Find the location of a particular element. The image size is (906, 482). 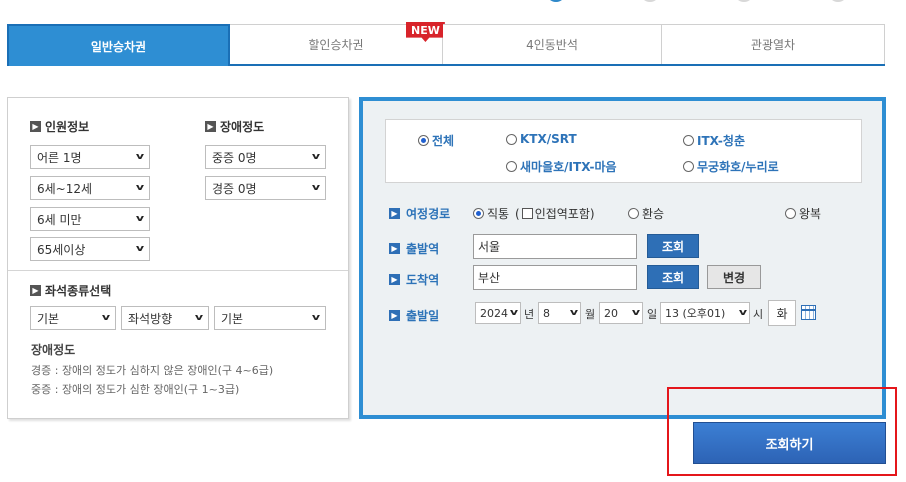

arrival-station-input: 부산 is located at coordinates (555, 277).